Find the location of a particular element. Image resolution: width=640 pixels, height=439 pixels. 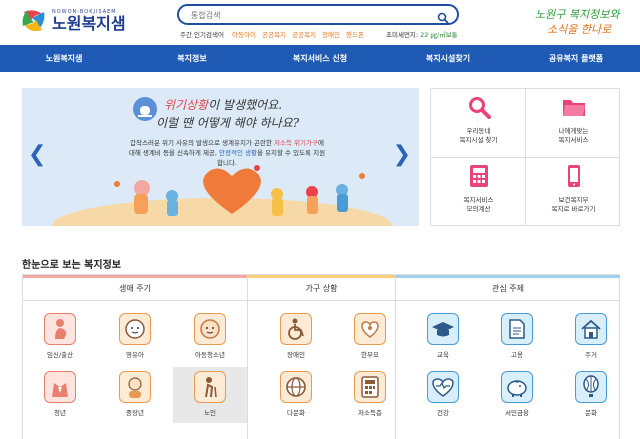

category-header-theme: 관심 주제 is located at coordinates (507, 288).